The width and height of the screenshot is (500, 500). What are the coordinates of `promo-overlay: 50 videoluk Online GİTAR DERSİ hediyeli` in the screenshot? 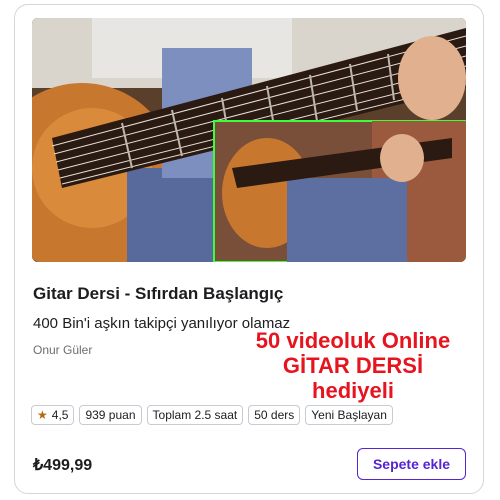 It's located at (353, 365).